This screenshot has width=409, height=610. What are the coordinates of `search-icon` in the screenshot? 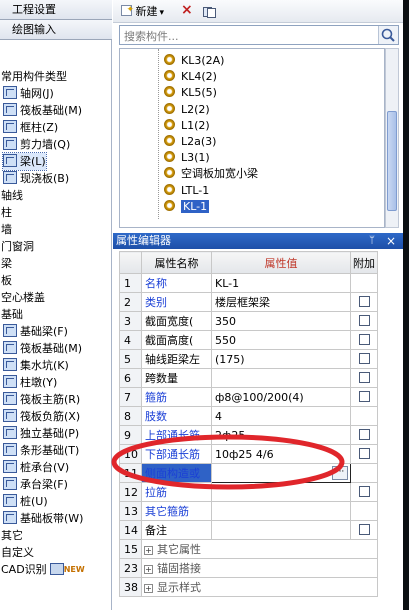 It's located at (388, 35).